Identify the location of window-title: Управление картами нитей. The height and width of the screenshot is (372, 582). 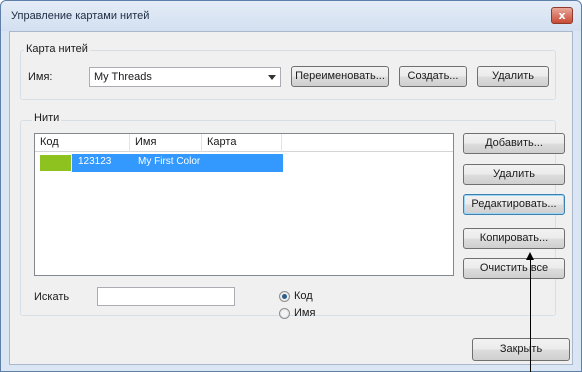
(80, 16).